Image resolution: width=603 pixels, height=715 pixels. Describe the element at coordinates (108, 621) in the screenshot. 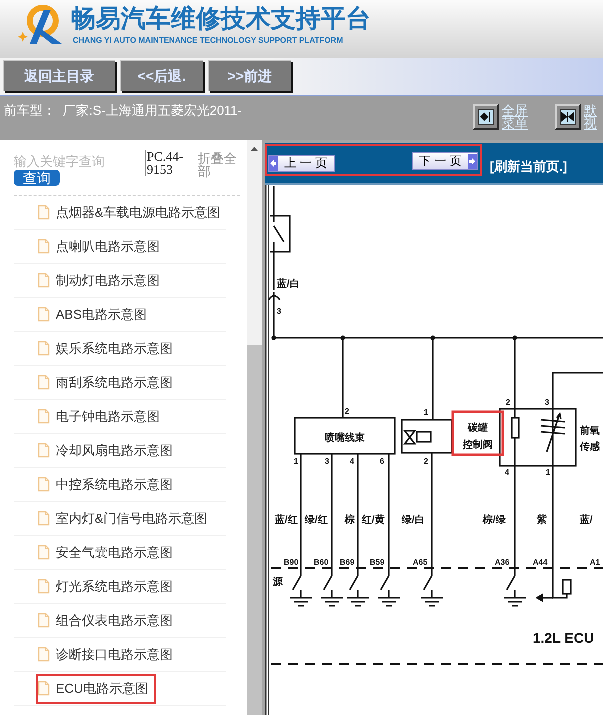

I see `tree-item: 组合仪表电路示意图` at that location.